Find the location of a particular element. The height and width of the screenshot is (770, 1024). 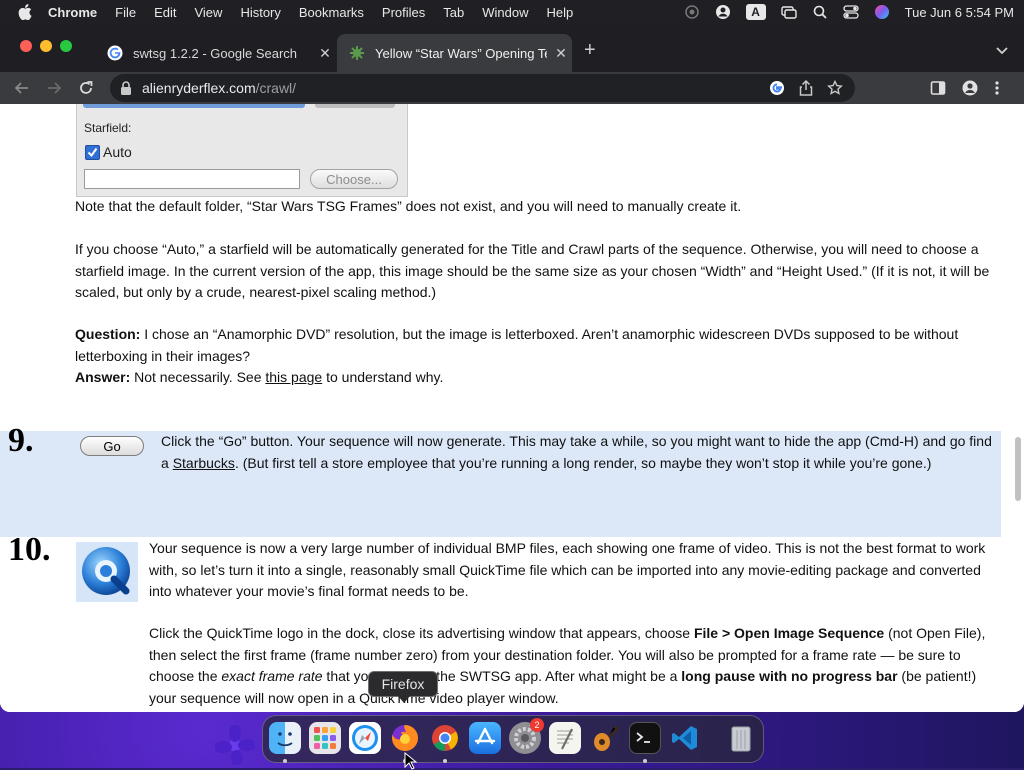

question-label: Question: is located at coordinates (108, 334).